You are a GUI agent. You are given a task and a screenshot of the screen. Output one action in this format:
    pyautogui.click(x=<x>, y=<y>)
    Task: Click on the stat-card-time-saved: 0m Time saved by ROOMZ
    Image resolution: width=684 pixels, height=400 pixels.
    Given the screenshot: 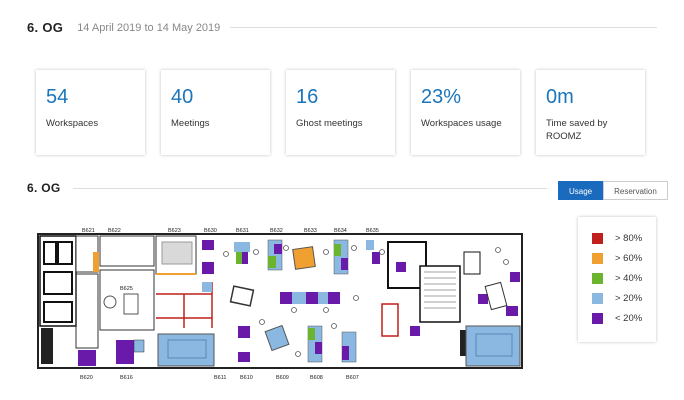 What is the action you would take?
    pyautogui.click(x=590, y=112)
    